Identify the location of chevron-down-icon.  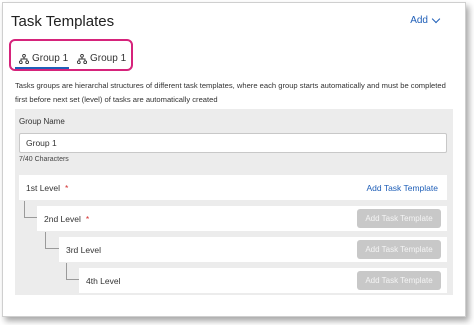
(436, 19).